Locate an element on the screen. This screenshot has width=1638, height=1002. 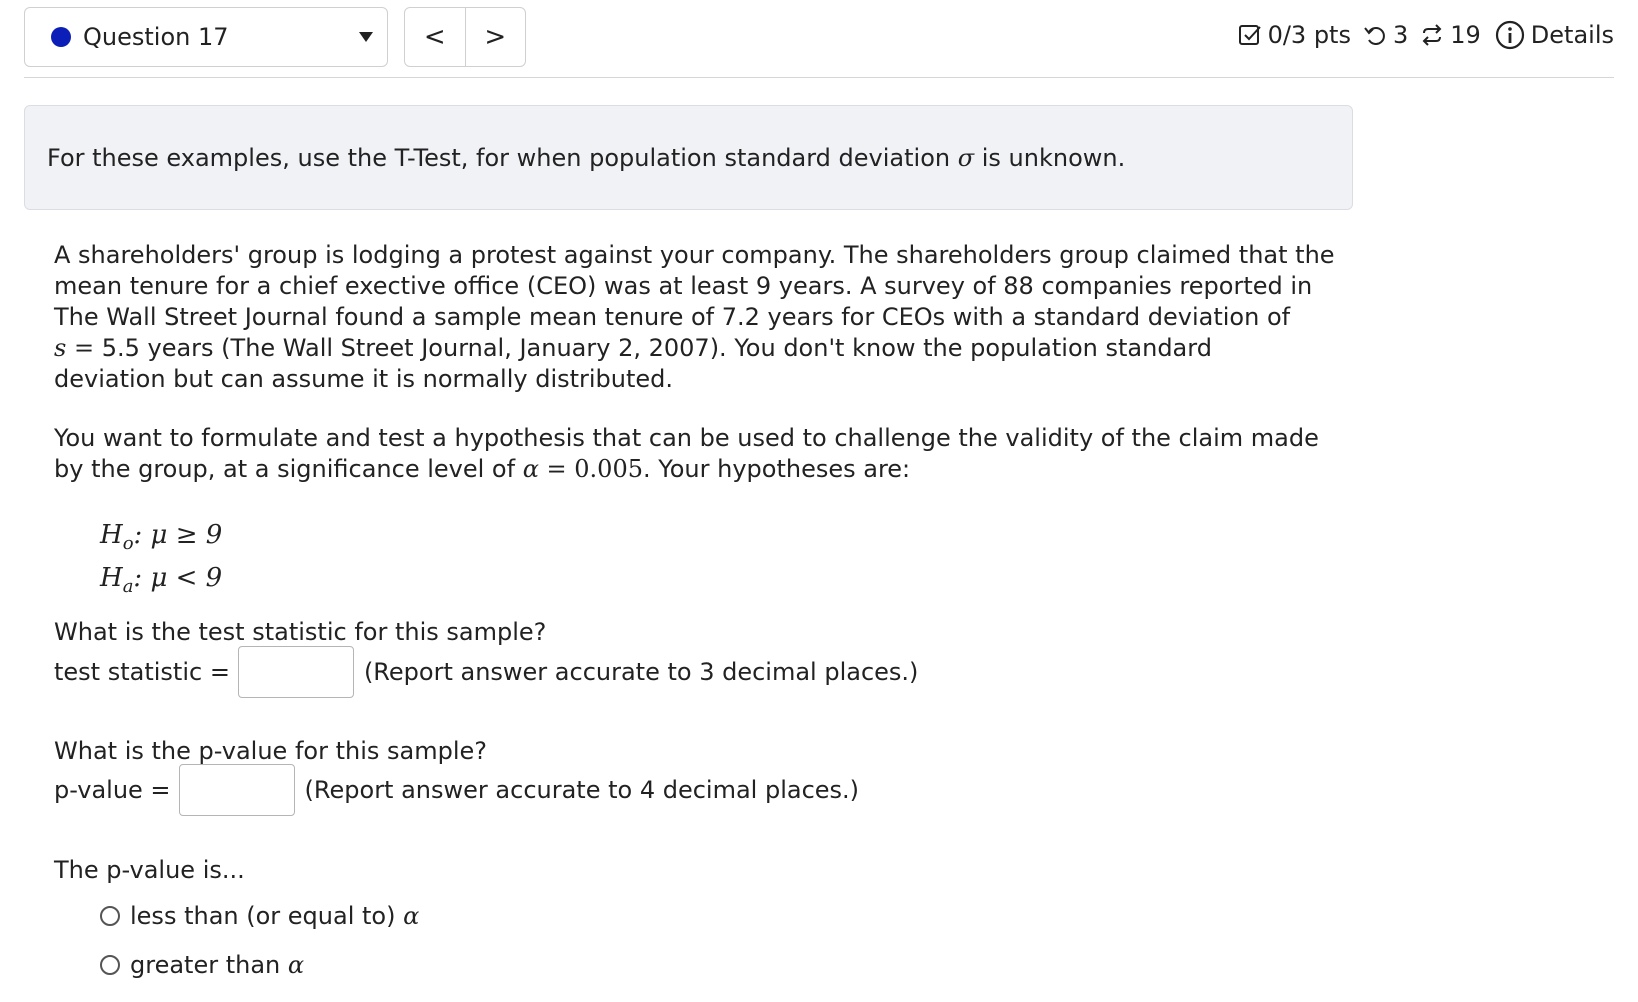
question-status-dot is located at coordinates (61, 37).